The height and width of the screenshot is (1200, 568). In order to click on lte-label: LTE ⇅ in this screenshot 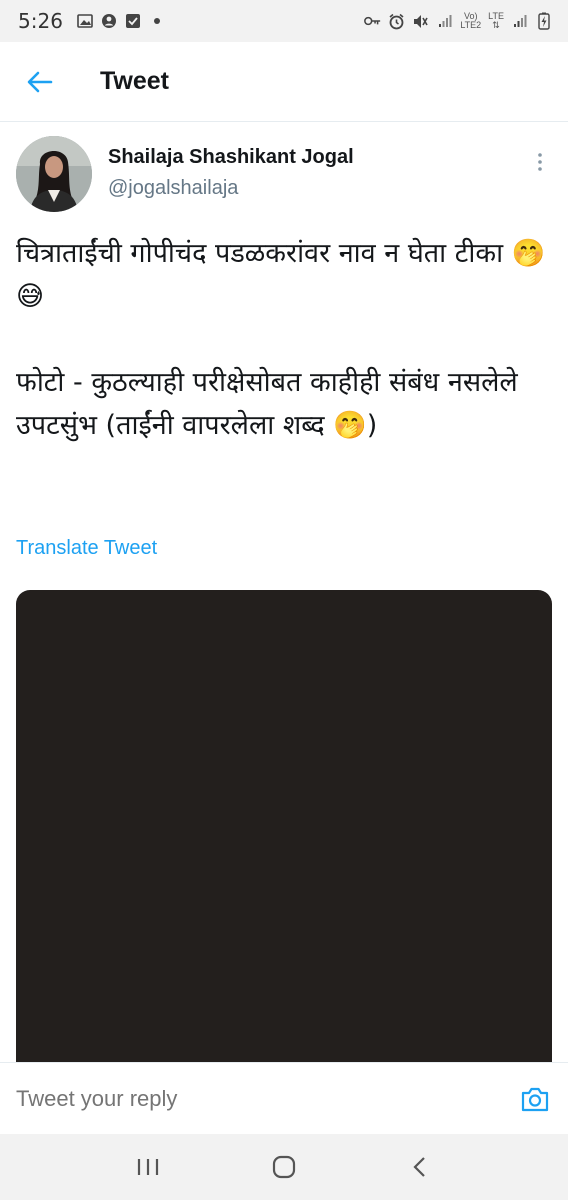, I will do `click(496, 21)`.